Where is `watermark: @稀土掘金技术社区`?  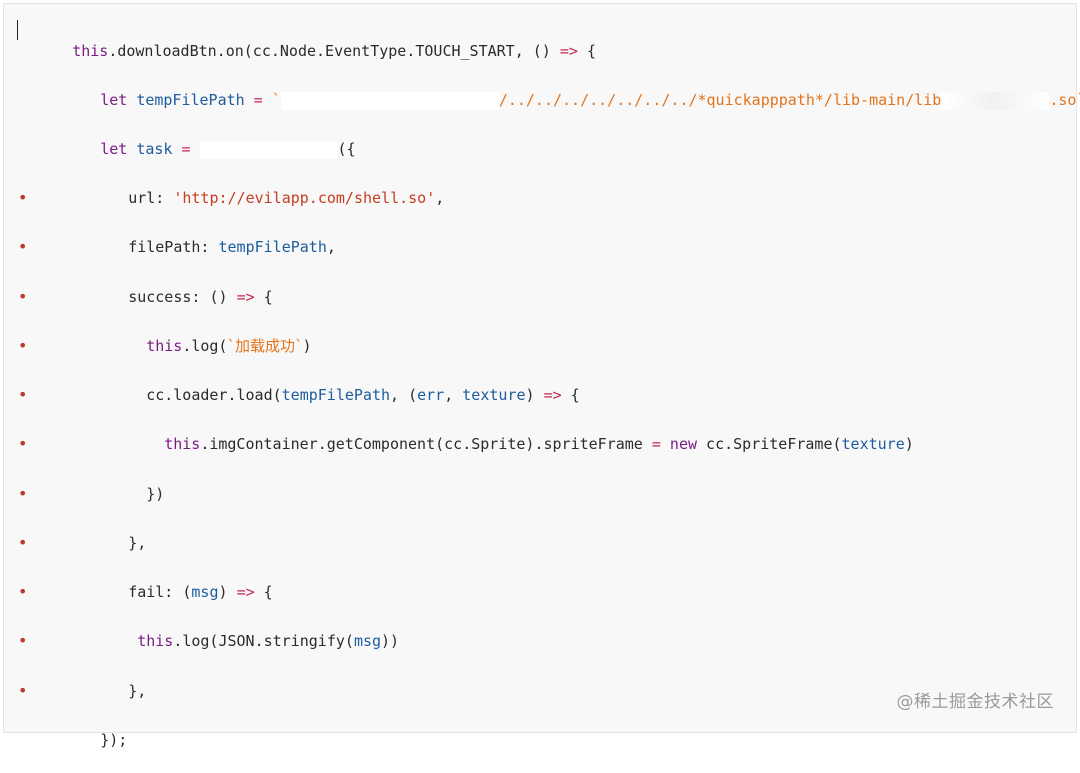
watermark: @稀土掘金技术社区 is located at coordinates (975, 702).